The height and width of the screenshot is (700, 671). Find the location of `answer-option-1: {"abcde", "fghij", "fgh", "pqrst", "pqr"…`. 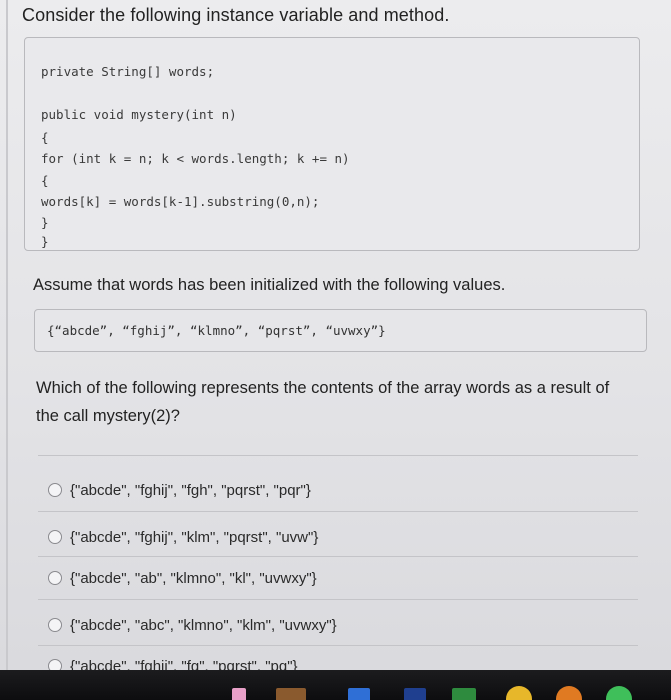

answer-option-1: {"abcde", "fghij", "fgh", "pqrst", "pqr"… is located at coordinates (179, 490).